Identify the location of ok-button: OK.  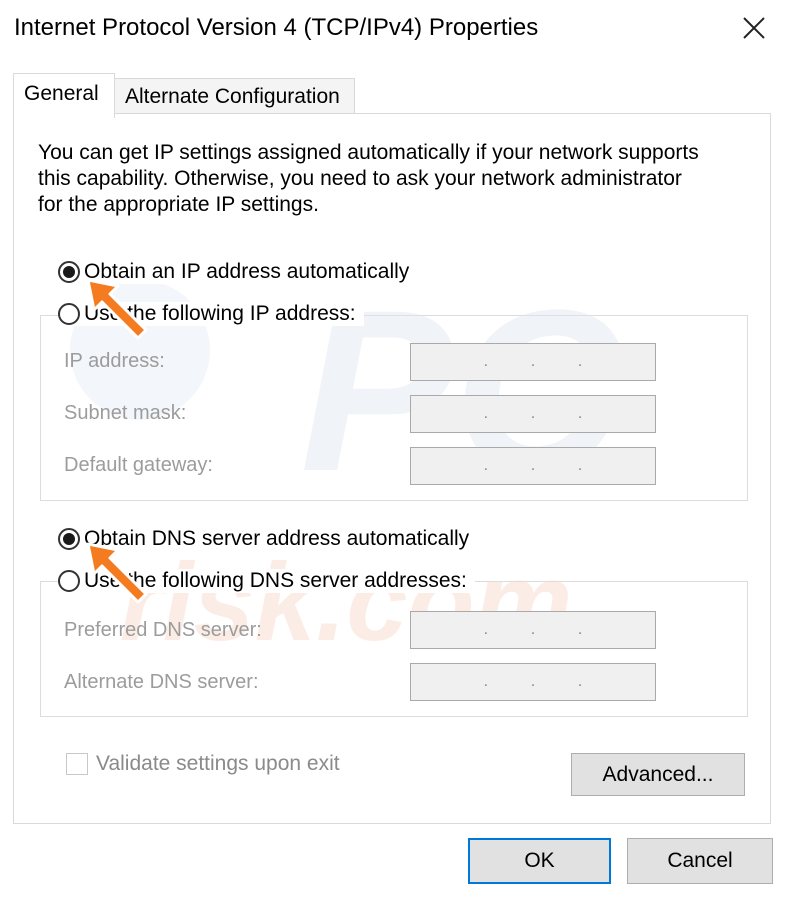
(539, 861).